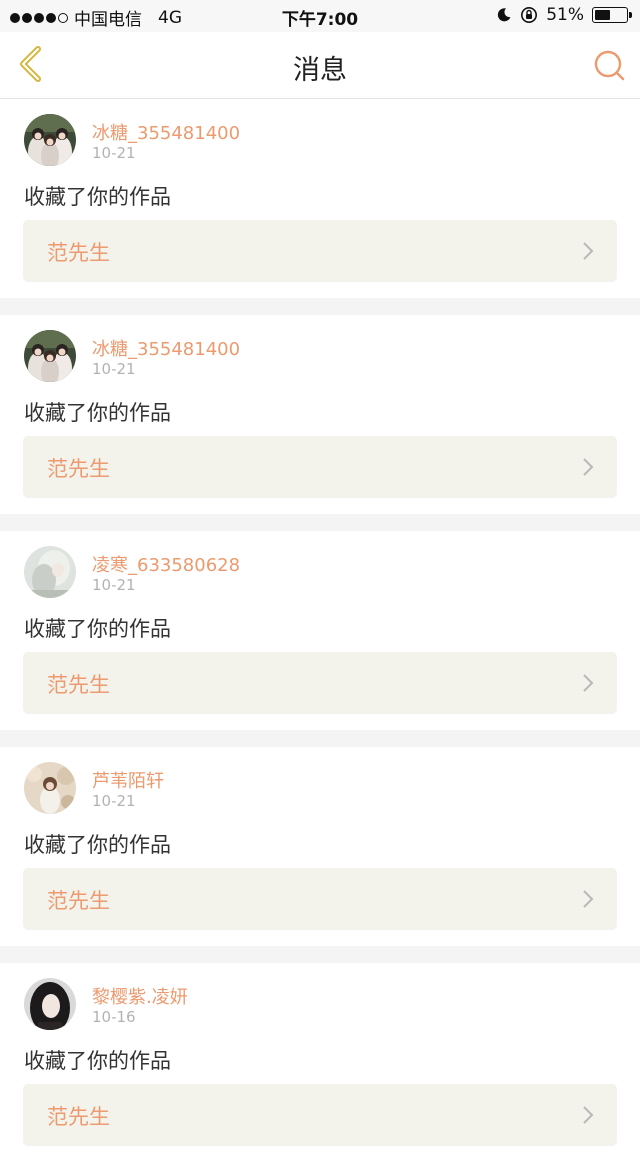 Image resolution: width=640 pixels, height=1162 pixels. I want to click on status-bar: 中国电信 4G 下午7:00 51%, so click(320, 16).